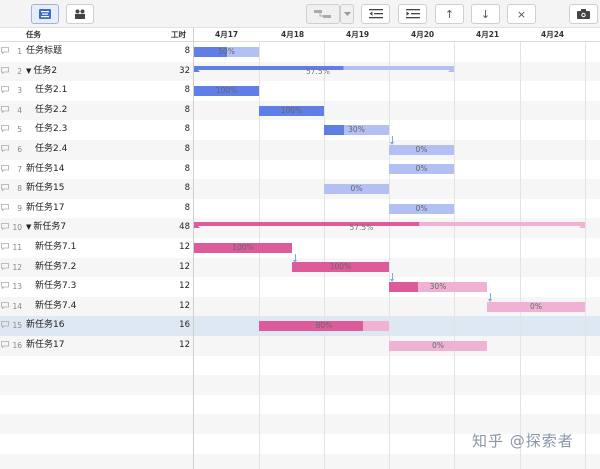 This screenshot has width=600, height=469. I want to click on table-row: 7 新任务14 8, so click(300, 170).